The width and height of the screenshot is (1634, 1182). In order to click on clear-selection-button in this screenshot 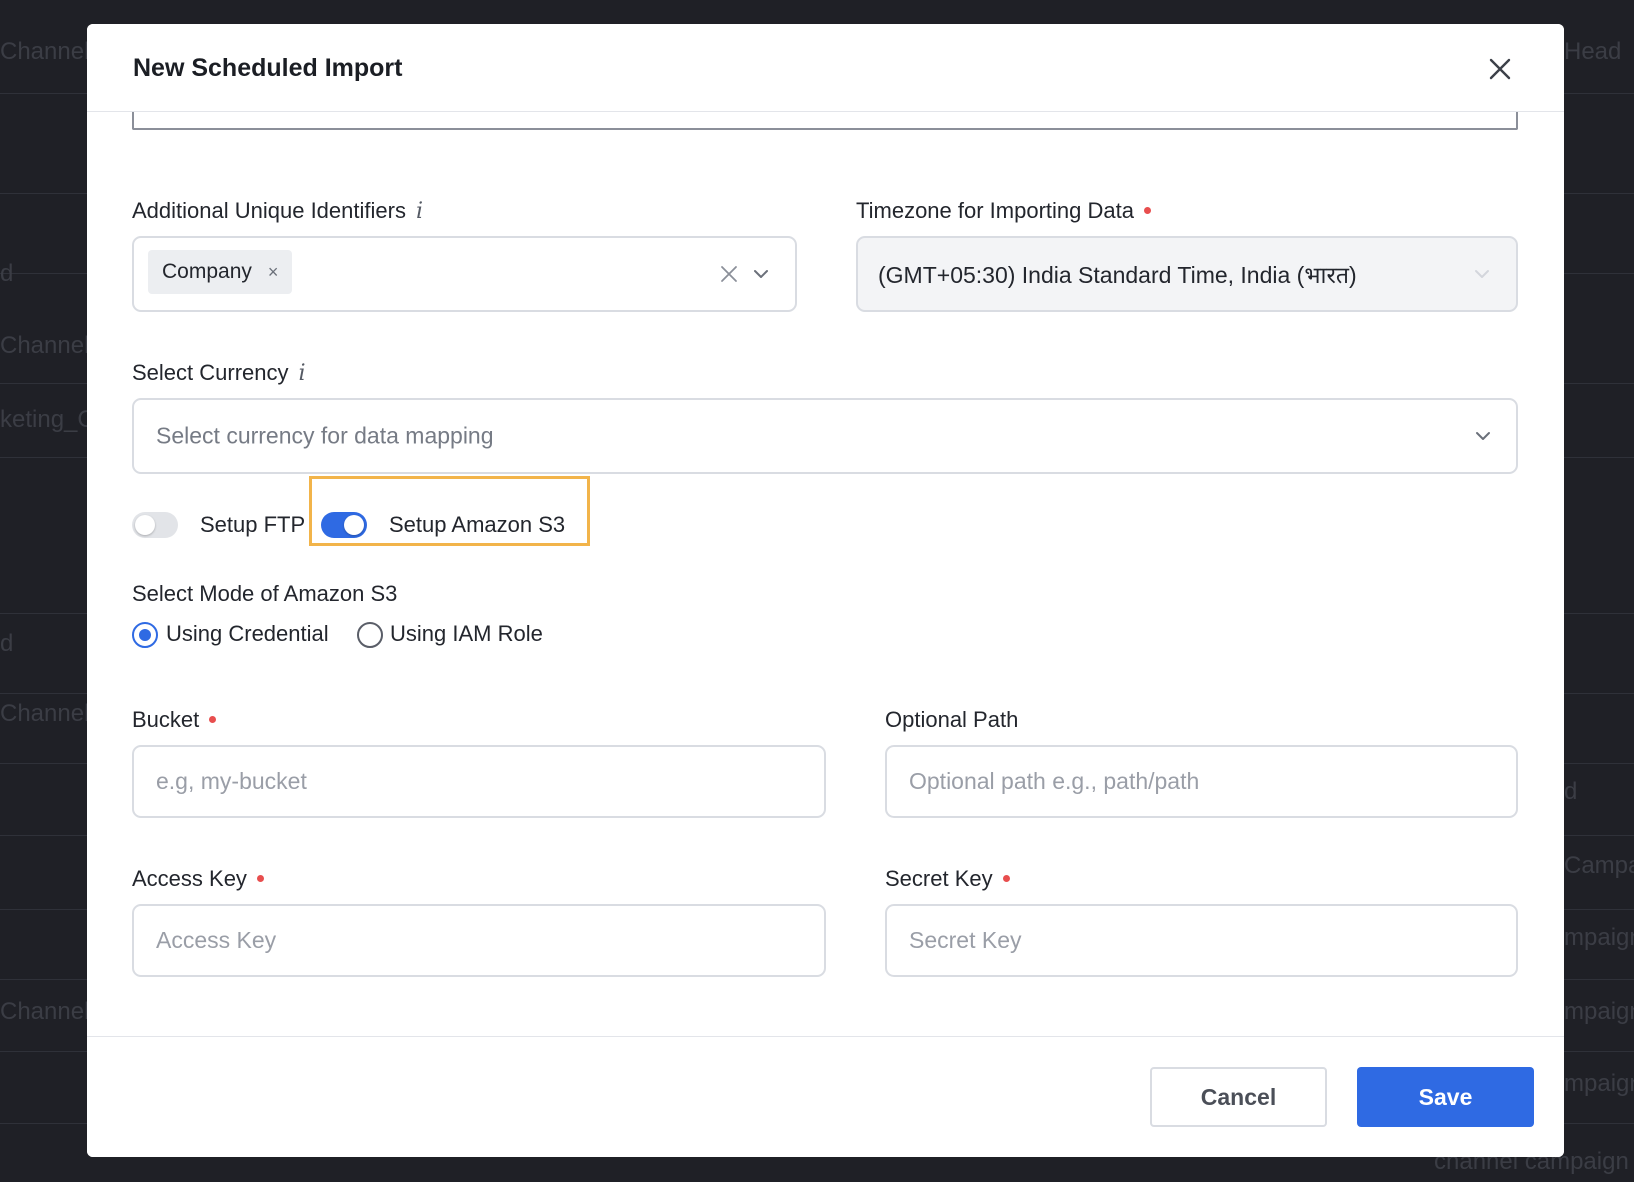, I will do `click(729, 274)`.